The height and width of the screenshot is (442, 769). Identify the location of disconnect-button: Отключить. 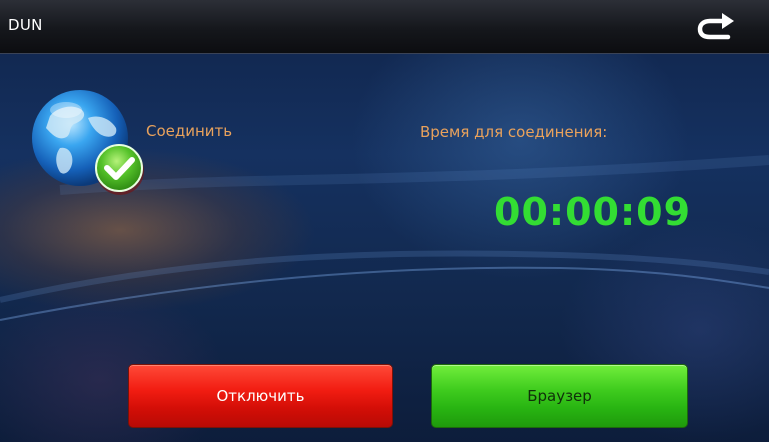
(260, 396).